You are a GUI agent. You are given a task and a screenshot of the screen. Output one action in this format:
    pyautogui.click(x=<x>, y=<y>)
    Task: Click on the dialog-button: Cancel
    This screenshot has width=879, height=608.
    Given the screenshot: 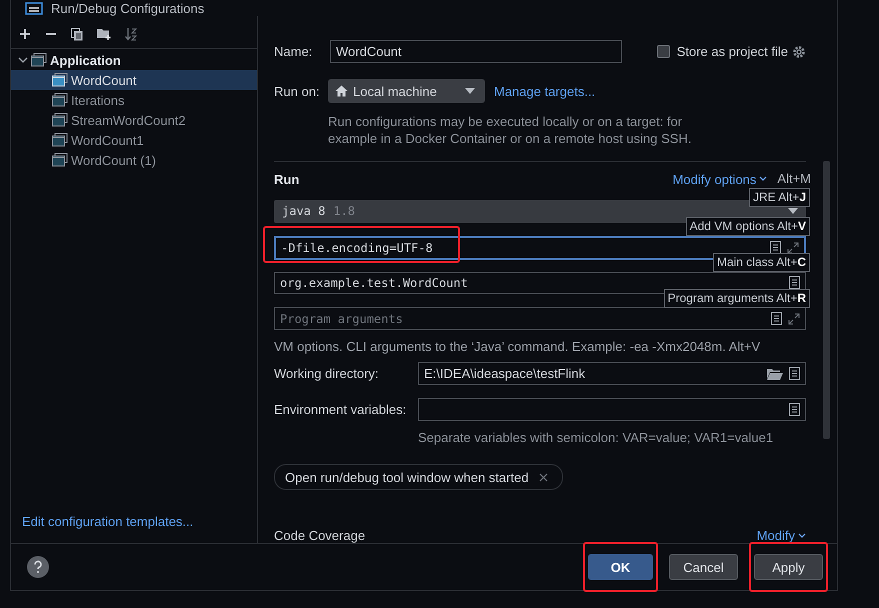 What is the action you would take?
    pyautogui.click(x=703, y=567)
    